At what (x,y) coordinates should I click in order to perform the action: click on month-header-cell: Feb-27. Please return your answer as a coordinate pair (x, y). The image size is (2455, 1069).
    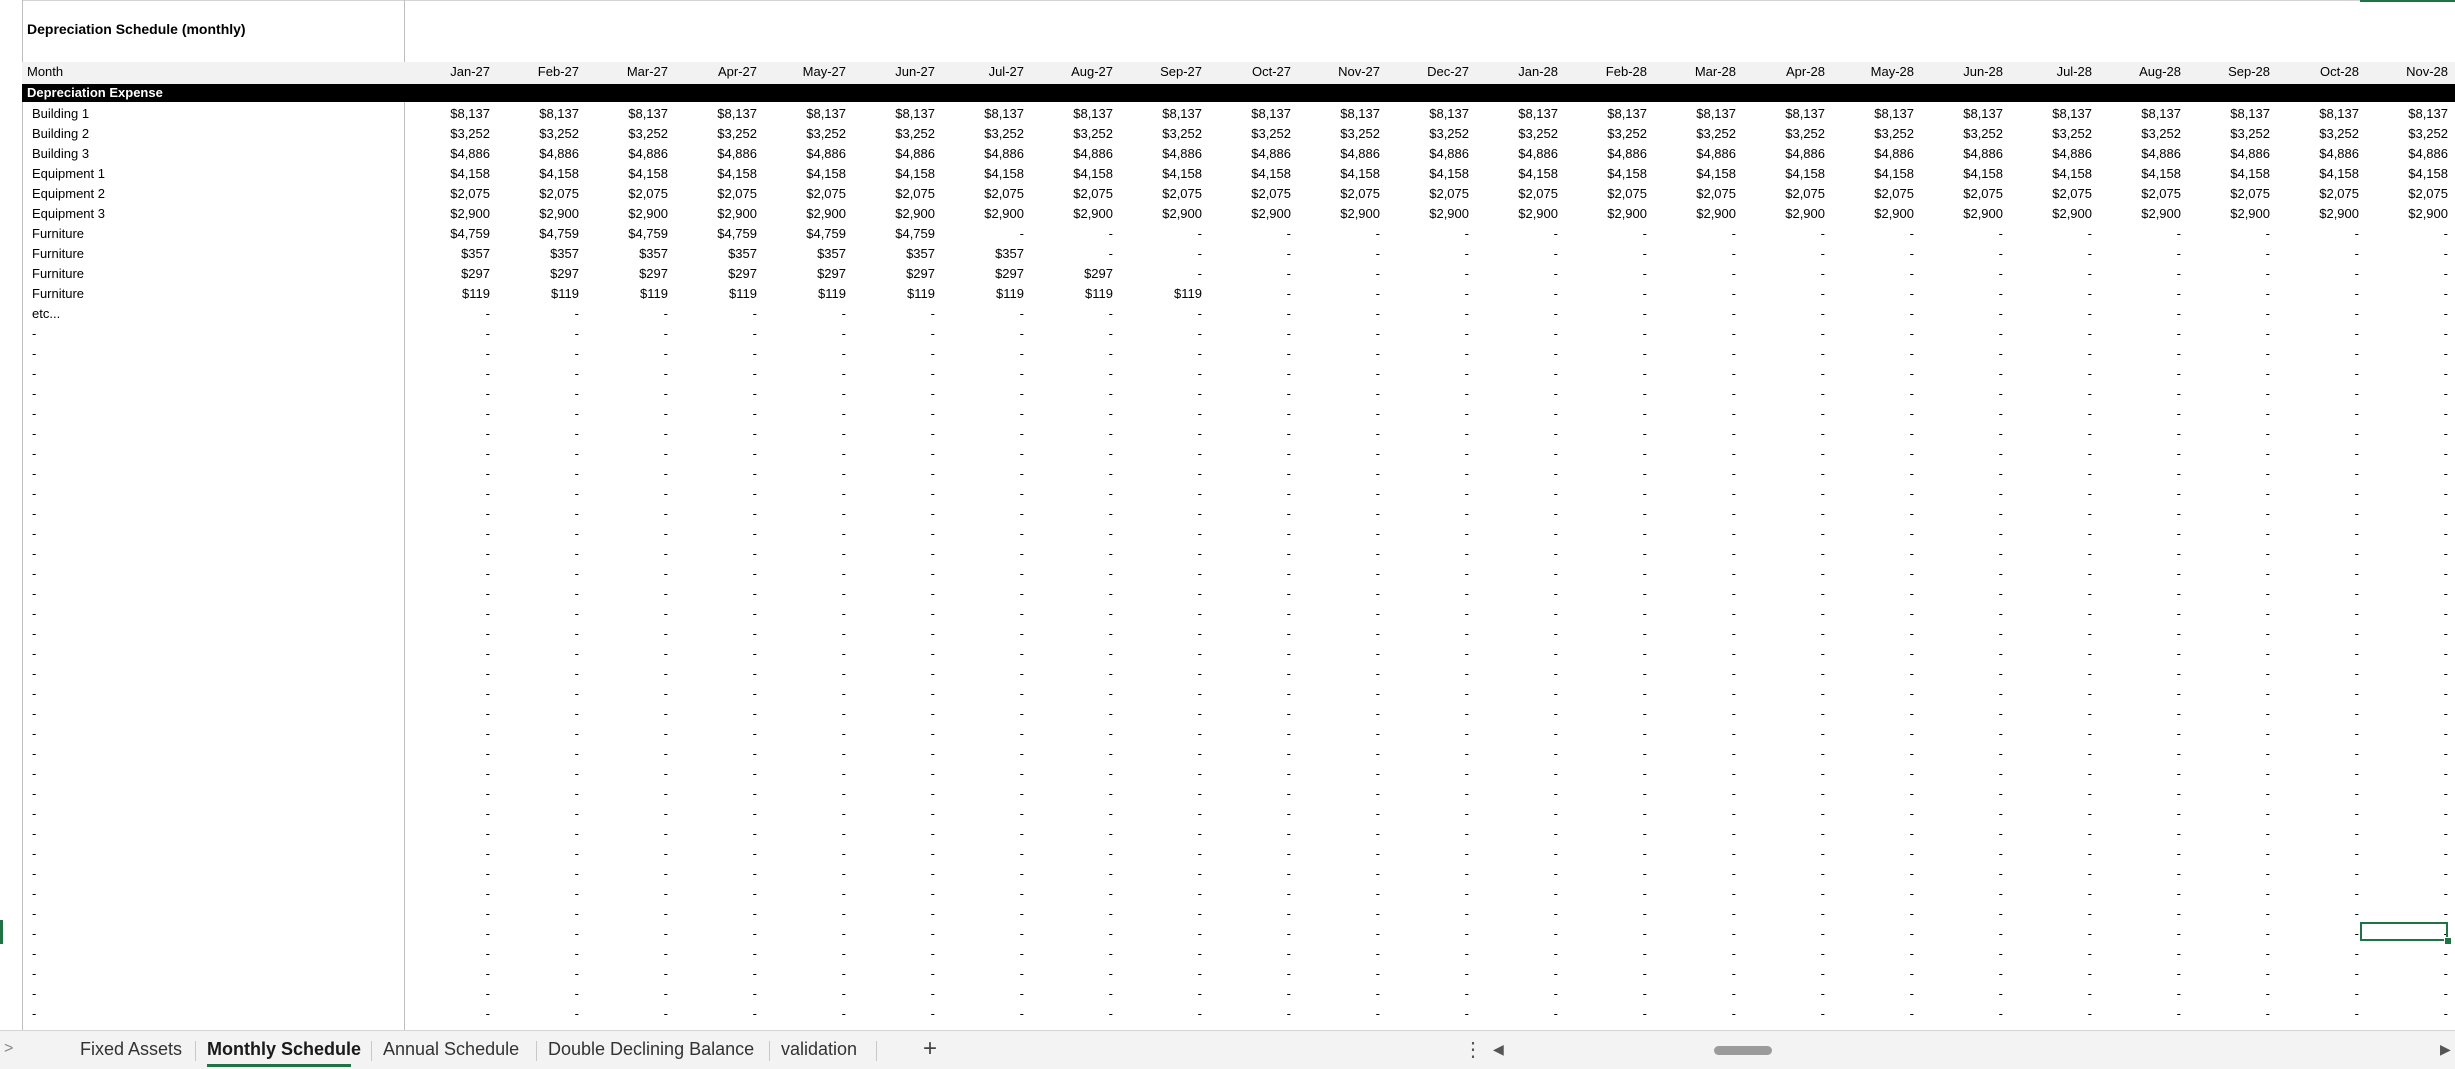
    Looking at the image, I should click on (536, 71).